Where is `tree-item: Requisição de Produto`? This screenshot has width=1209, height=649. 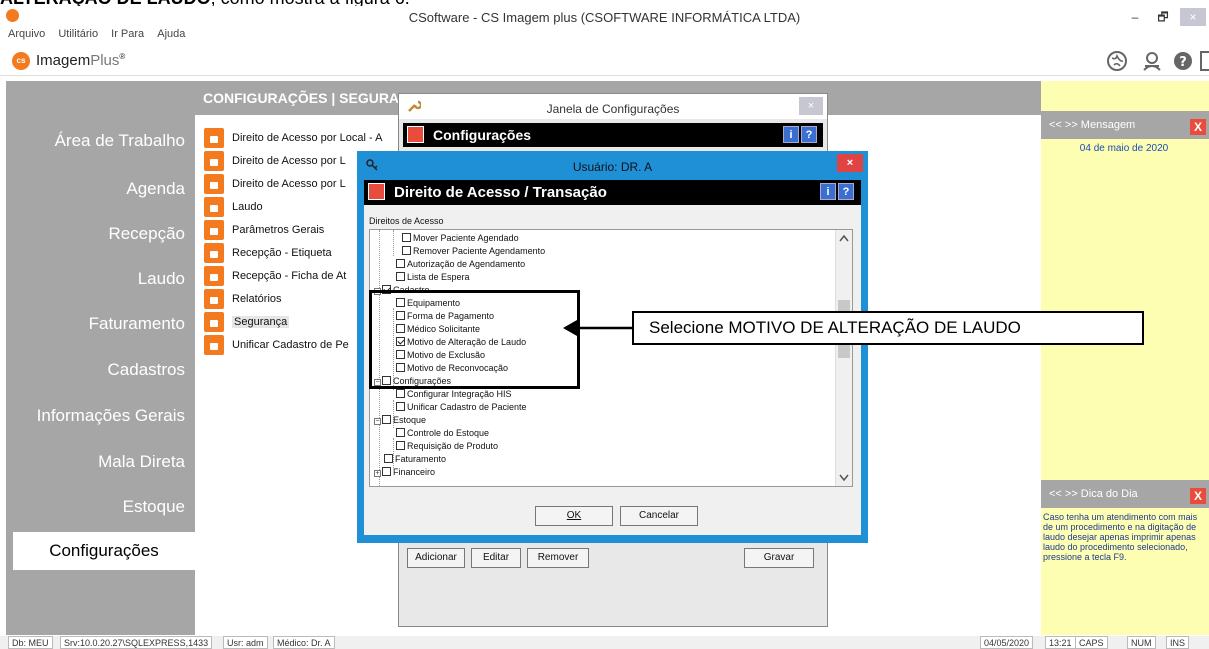
tree-item: Requisição de Produto is located at coordinates (447, 446).